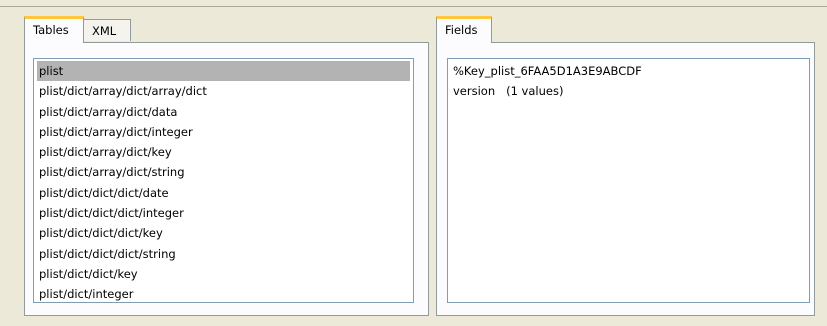 The image size is (827, 326). I want to click on table-list-item: plist/dict/dict/dict/integer, so click(223, 213).